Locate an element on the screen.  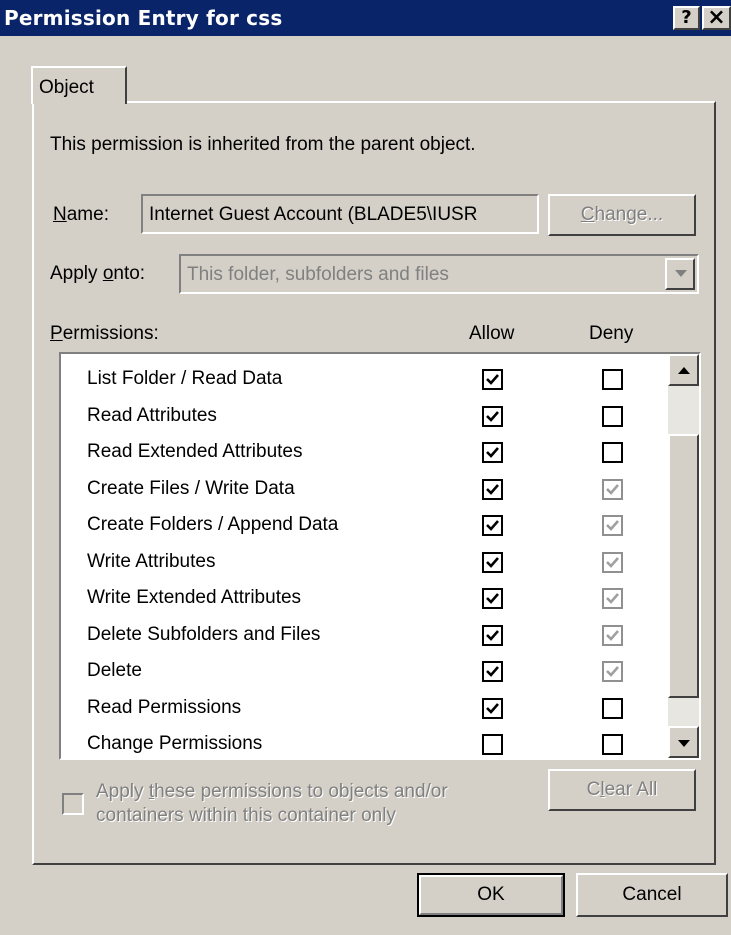
permission-row: Change Permissions is located at coordinates (361, 744).